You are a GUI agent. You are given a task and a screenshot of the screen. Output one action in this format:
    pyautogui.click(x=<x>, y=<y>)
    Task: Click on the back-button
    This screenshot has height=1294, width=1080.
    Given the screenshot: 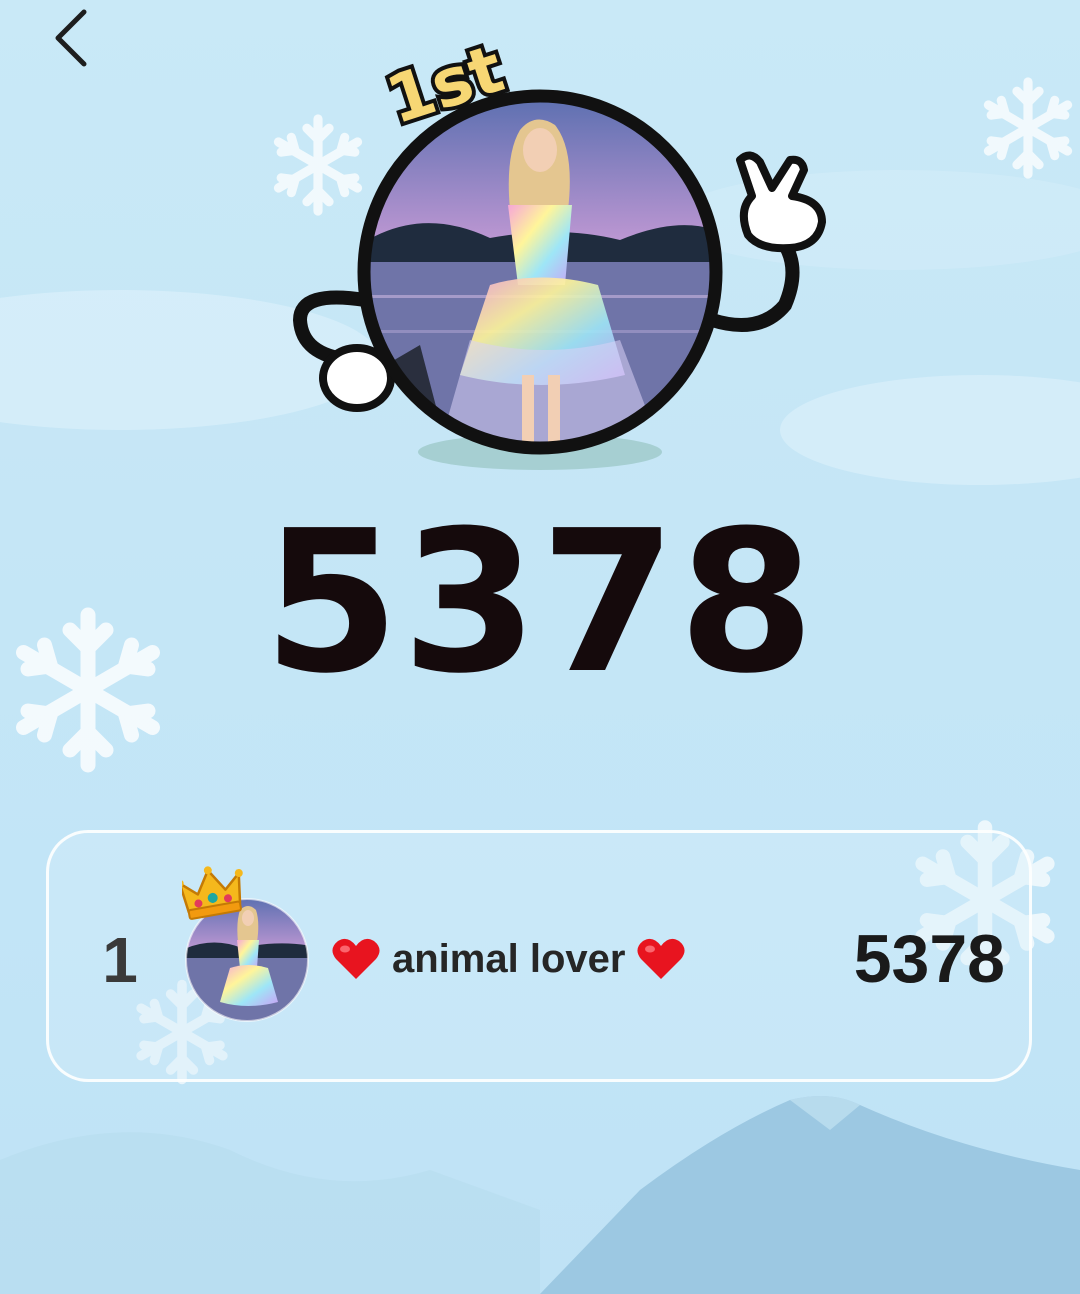 What is the action you would take?
    pyautogui.click(x=75, y=37)
    